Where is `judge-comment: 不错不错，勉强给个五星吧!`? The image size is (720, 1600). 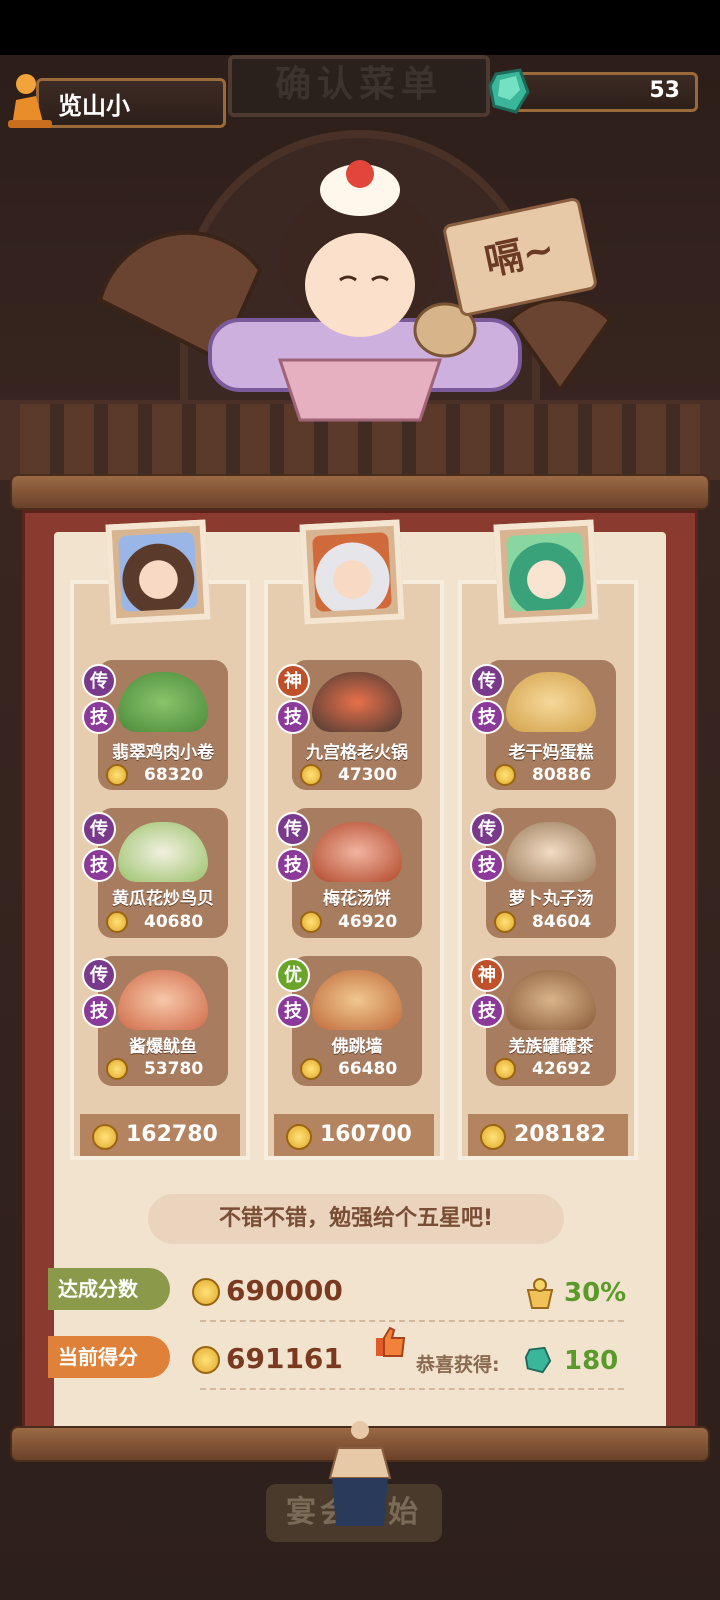
judge-comment: 不错不错，勉强给个五星吧! is located at coordinates (356, 1219).